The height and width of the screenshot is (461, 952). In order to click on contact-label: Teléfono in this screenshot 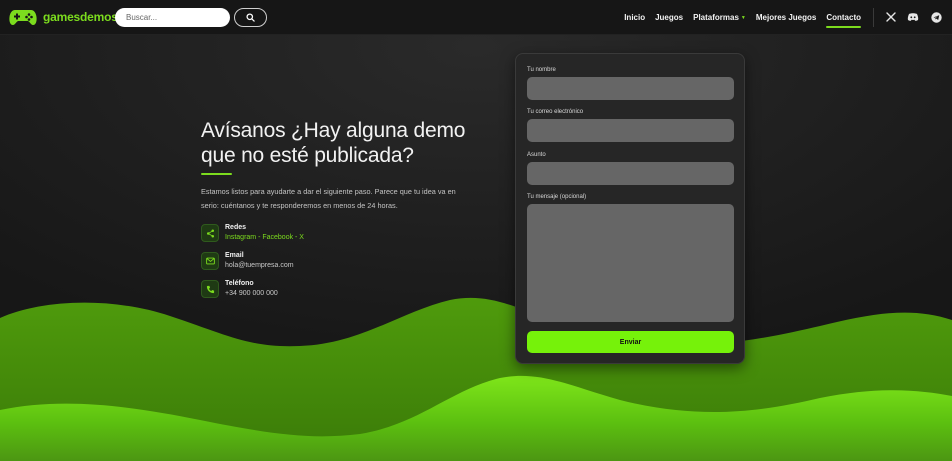, I will do `click(239, 283)`.